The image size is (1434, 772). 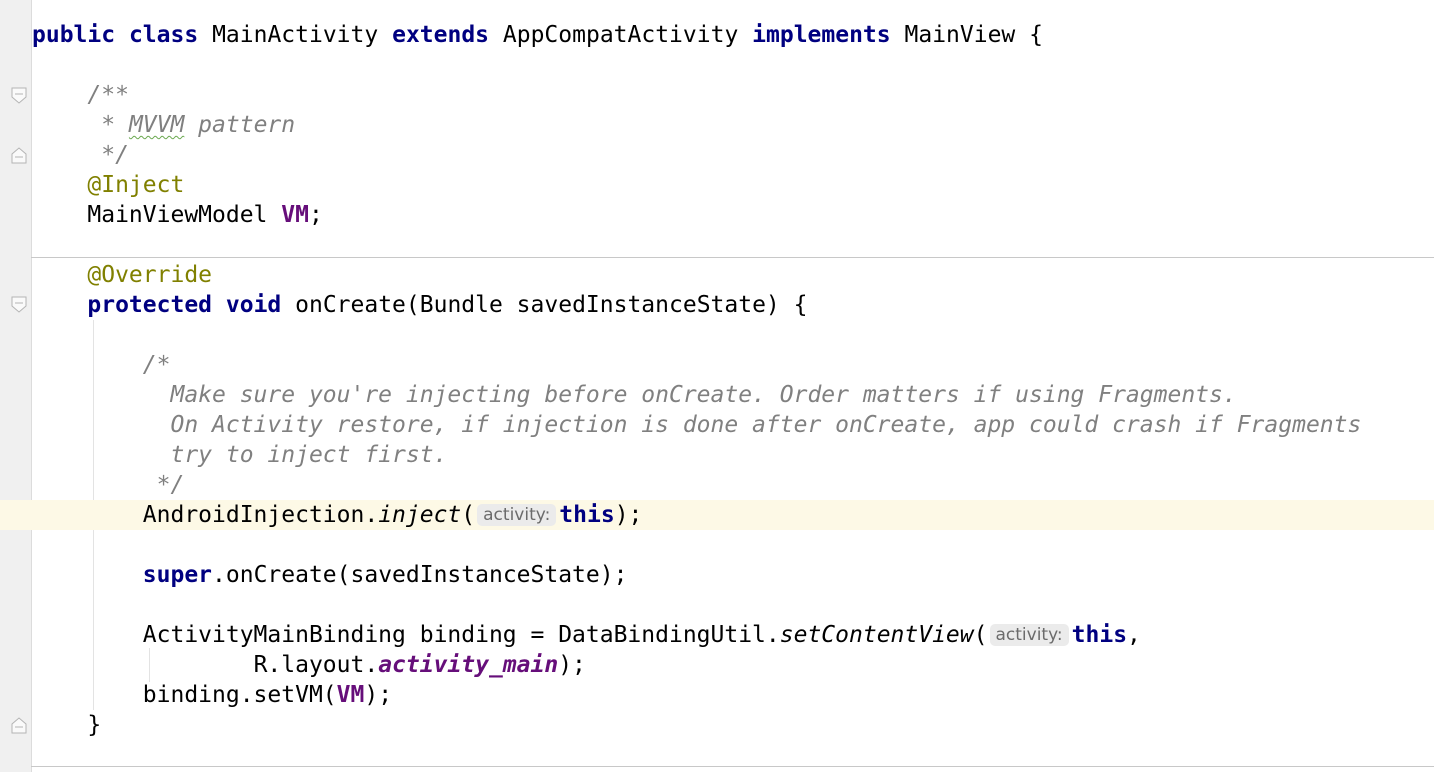 What do you see at coordinates (156, 125) in the screenshot?
I see `spelling-warning: MVVM` at bounding box center [156, 125].